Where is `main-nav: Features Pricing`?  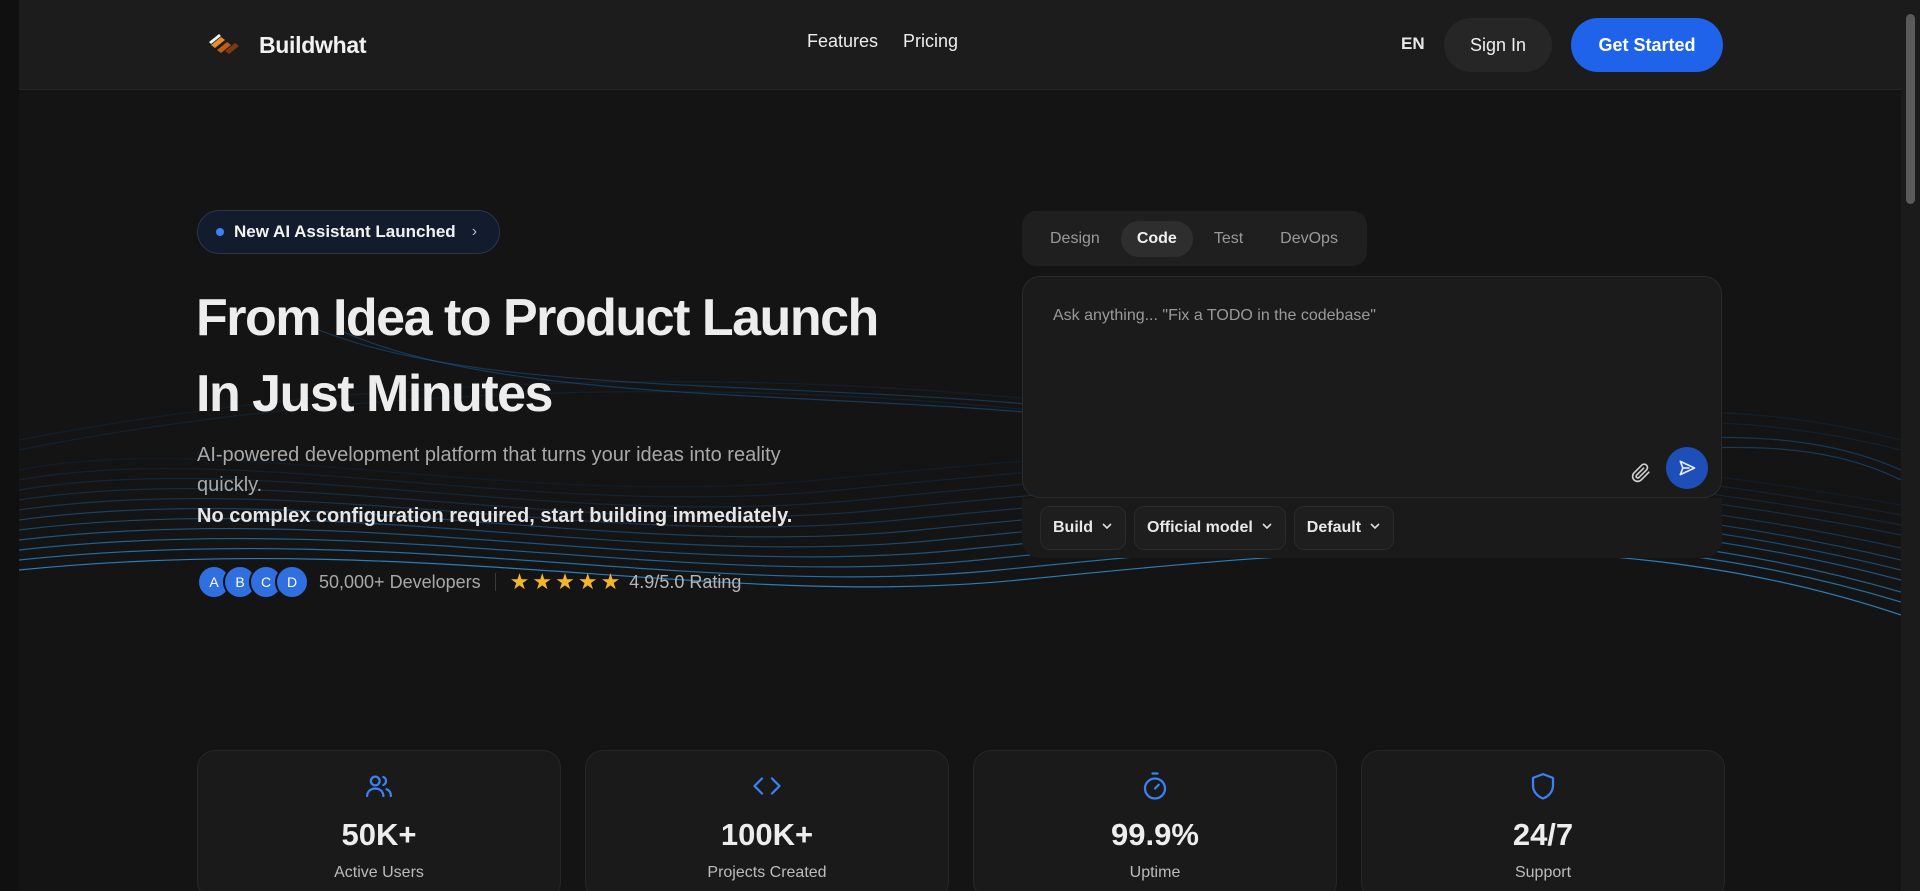
main-nav: Features Pricing is located at coordinates (882, 41).